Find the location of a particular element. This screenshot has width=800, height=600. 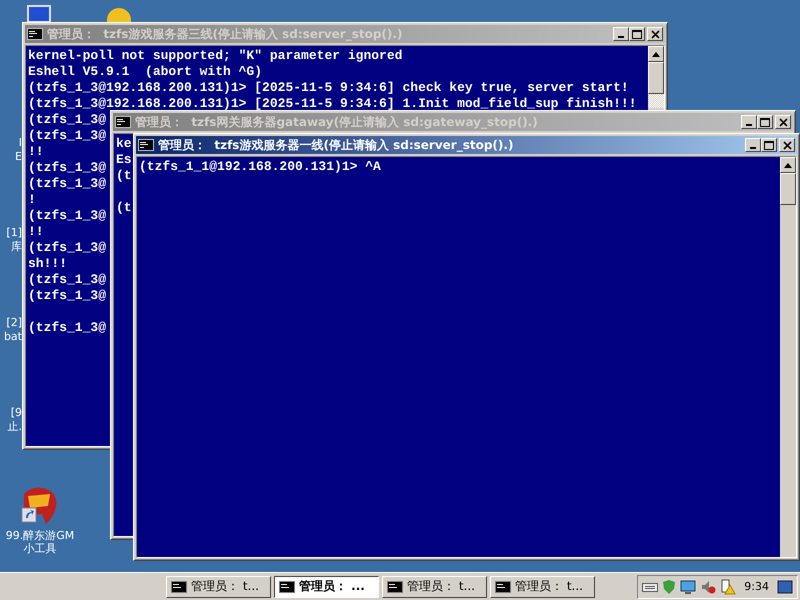

desktop-icon-label: E is located at coordinates (18, 157).